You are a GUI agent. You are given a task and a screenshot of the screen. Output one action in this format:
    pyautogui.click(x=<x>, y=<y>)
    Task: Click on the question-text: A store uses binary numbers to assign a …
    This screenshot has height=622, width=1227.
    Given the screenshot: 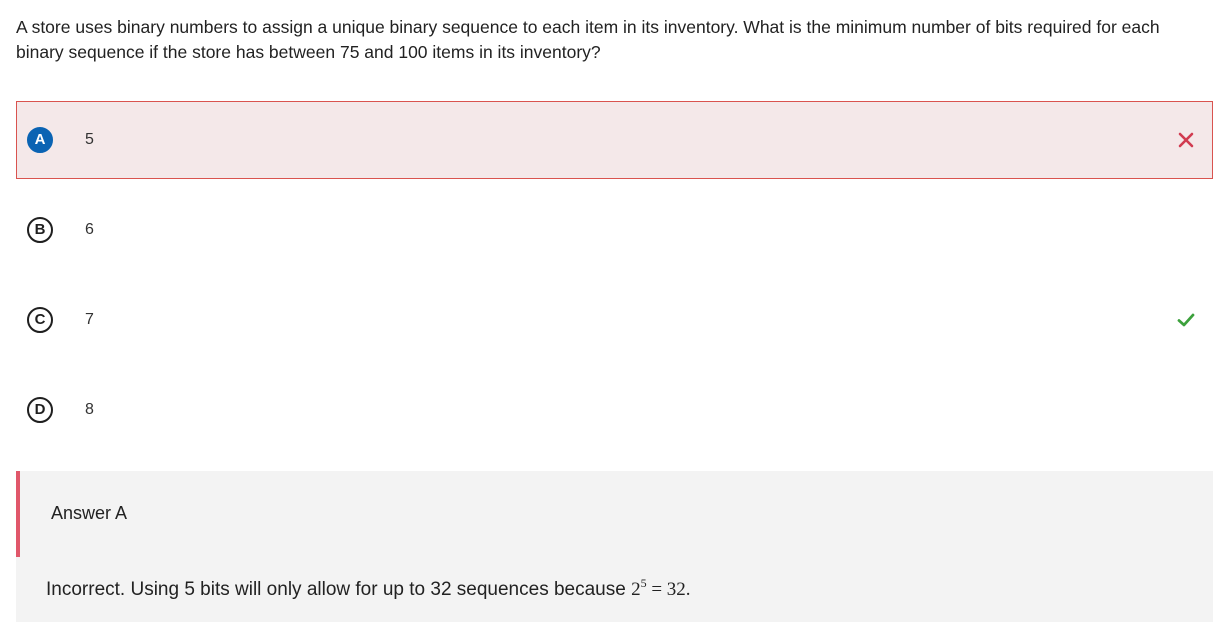 What is the action you would take?
    pyautogui.click(x=588, y=39)
    